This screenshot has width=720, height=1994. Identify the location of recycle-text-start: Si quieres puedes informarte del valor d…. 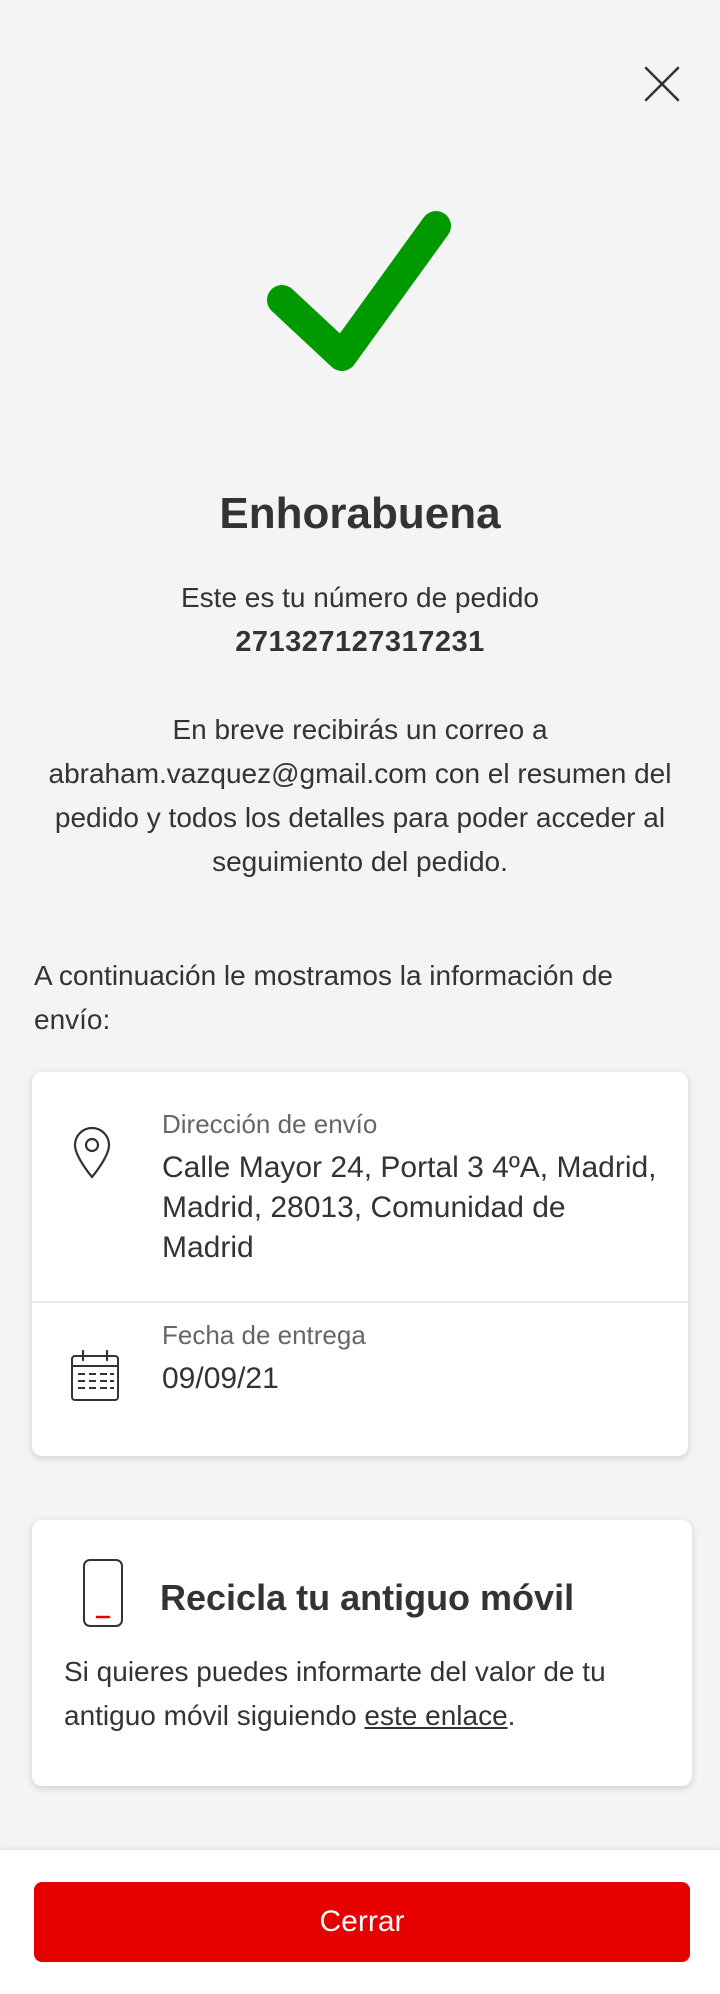
(335, 1693).